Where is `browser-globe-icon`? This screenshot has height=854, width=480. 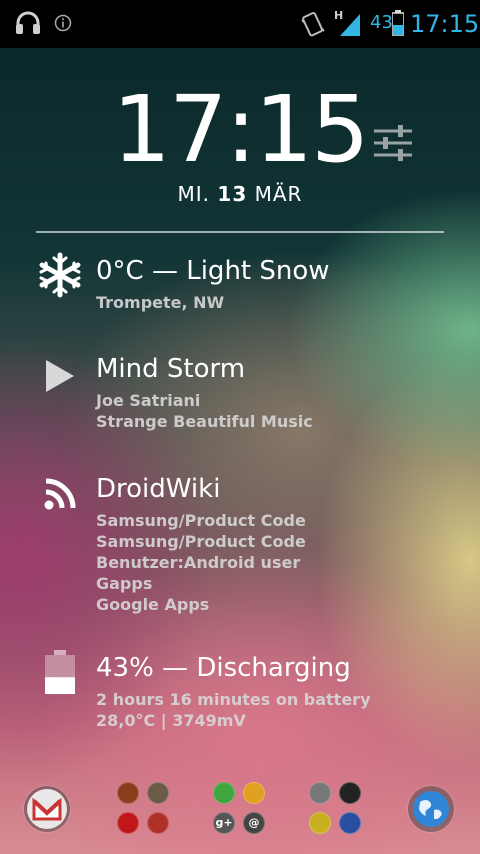 browser-globe-icon is located at coordinates (431, 809).